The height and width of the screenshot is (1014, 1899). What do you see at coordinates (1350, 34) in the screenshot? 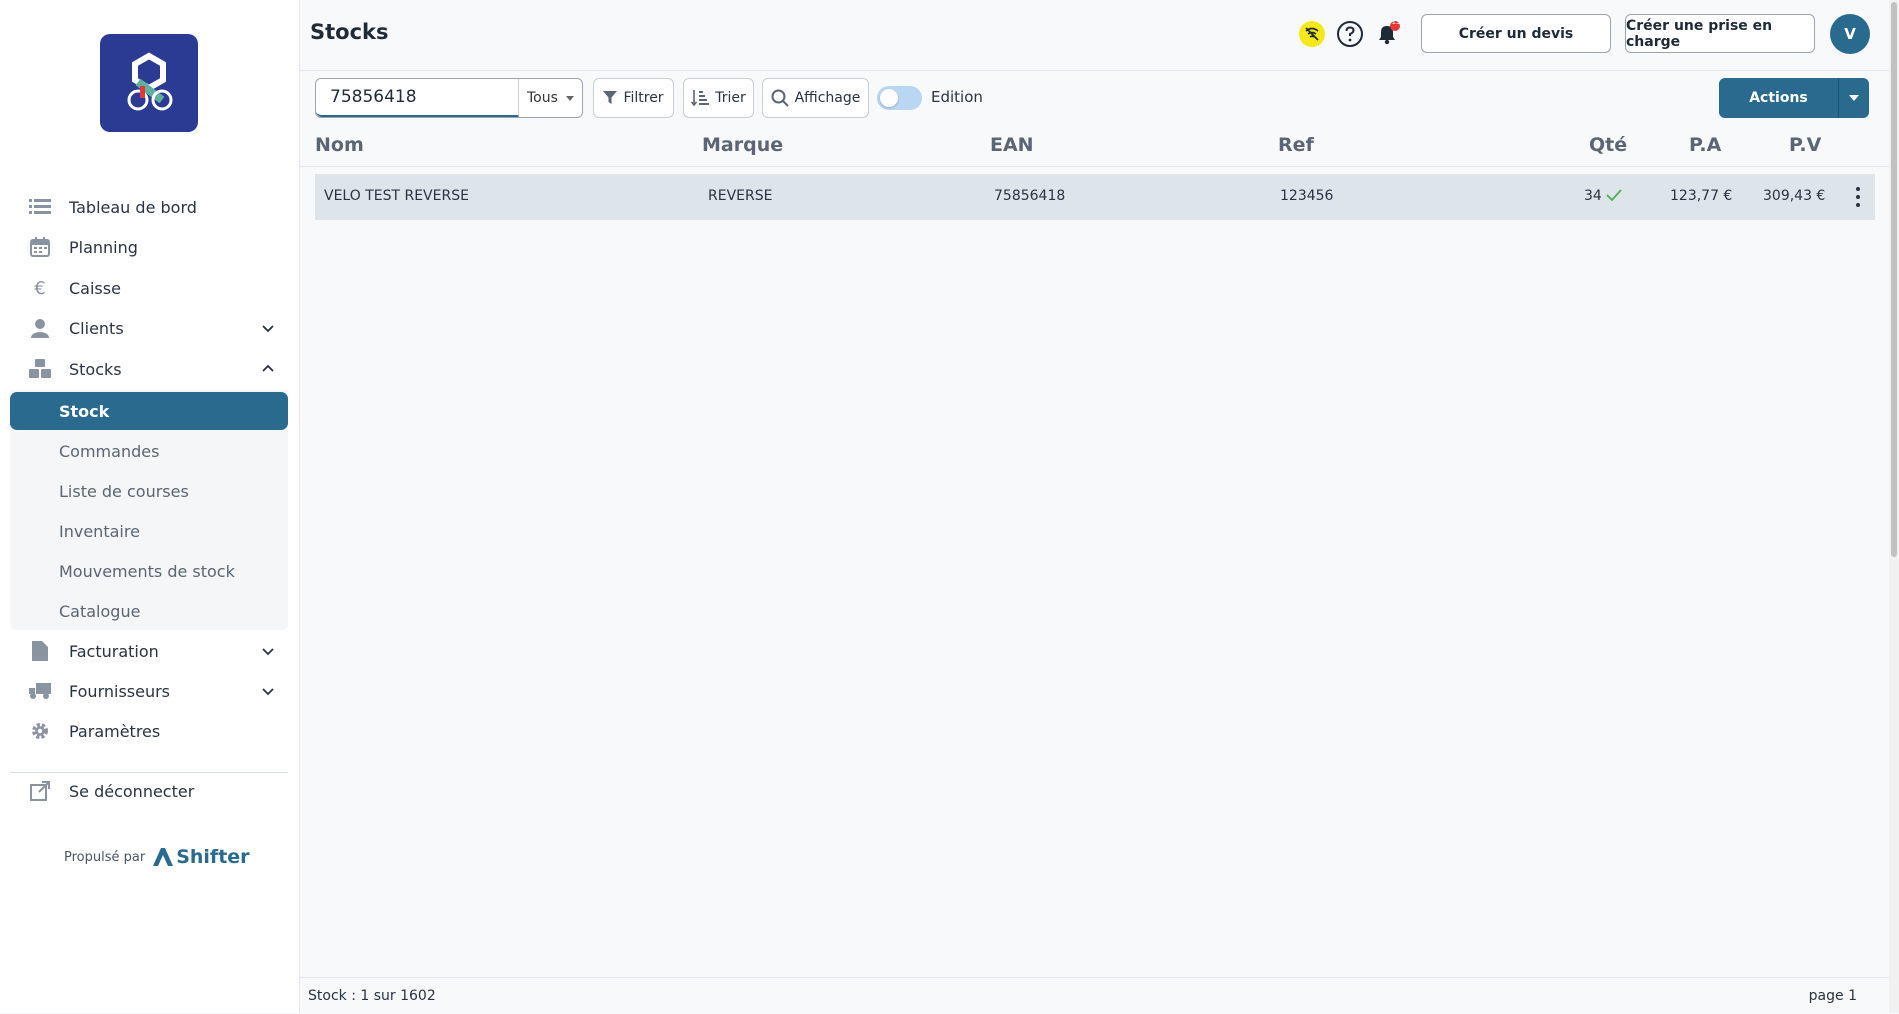
I see `help-icon` at bounding box center [1350, 34].